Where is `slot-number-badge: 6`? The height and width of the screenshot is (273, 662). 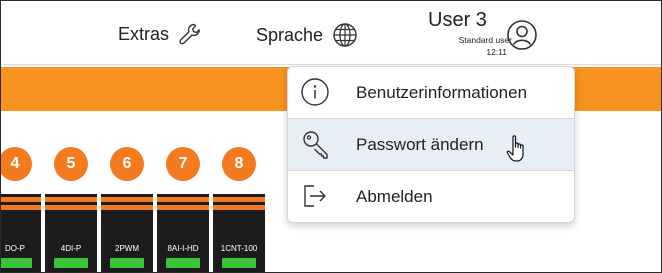 slot-number-badge: 6 is located at coordinates (127, 164).